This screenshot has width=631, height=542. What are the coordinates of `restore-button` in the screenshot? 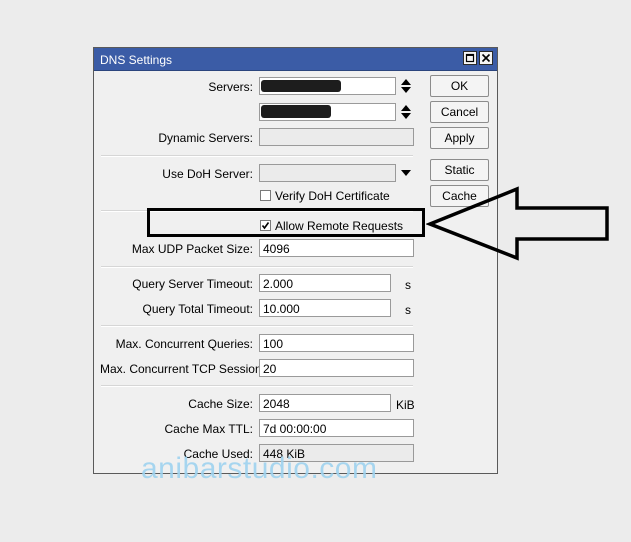 It's located at (470, 58).